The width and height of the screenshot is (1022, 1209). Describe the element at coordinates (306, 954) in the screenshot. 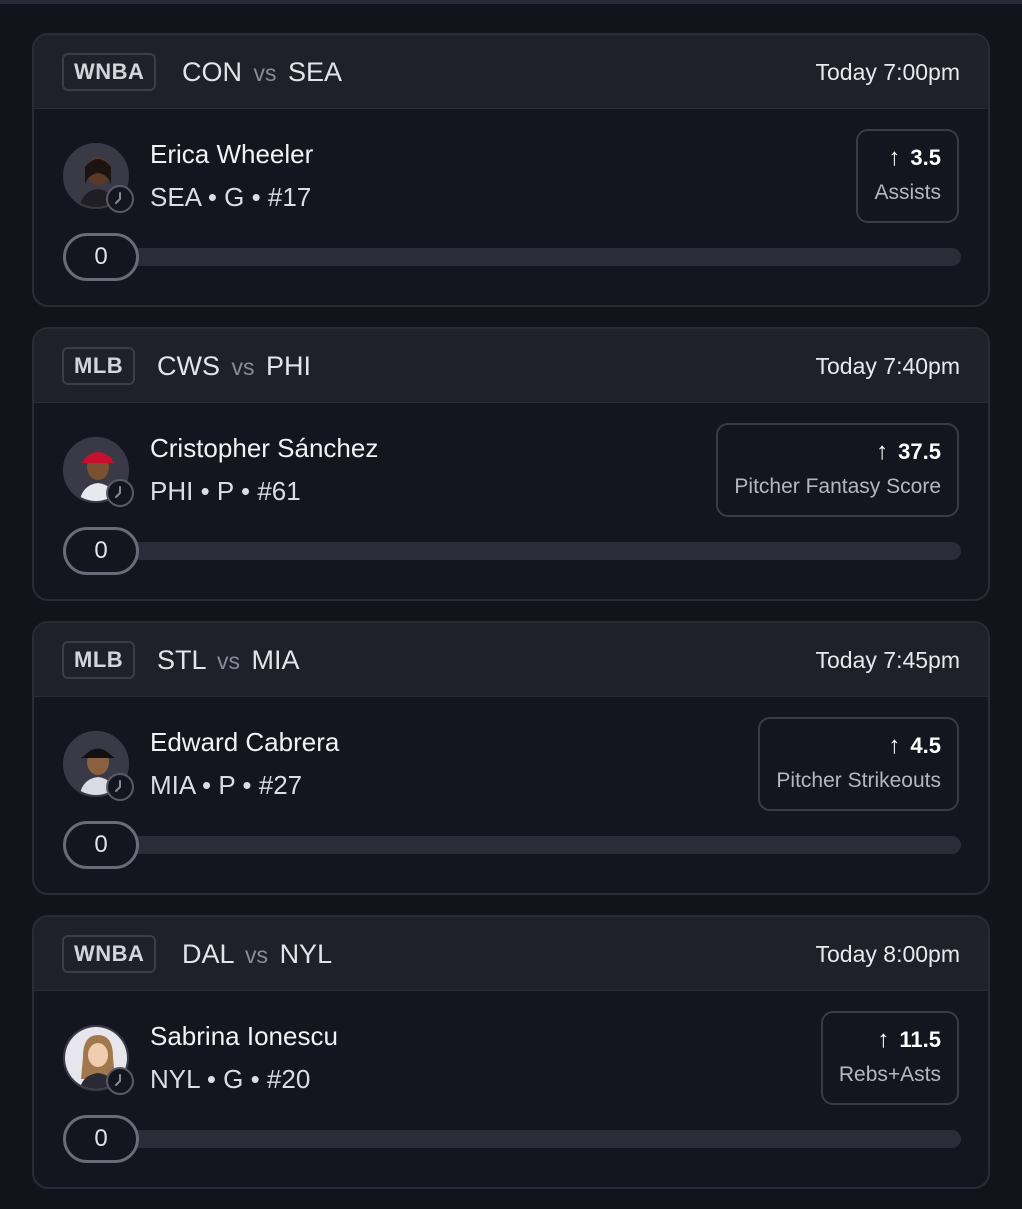

I see `away-team: NYL` at that location.